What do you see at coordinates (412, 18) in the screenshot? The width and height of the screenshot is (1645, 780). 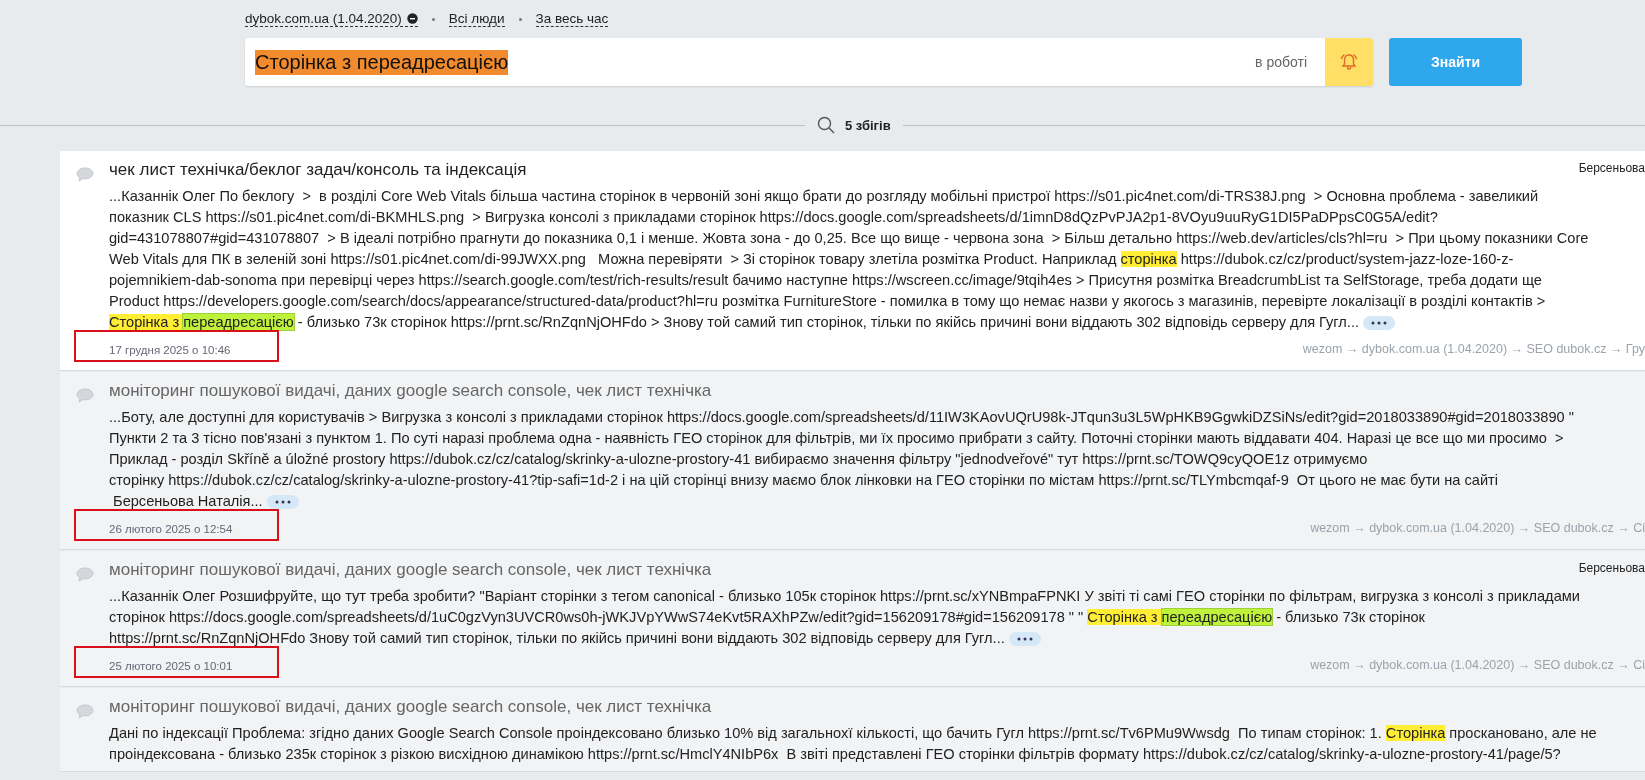 I see `minus-circle-icon` at bounding box center [412, 18].